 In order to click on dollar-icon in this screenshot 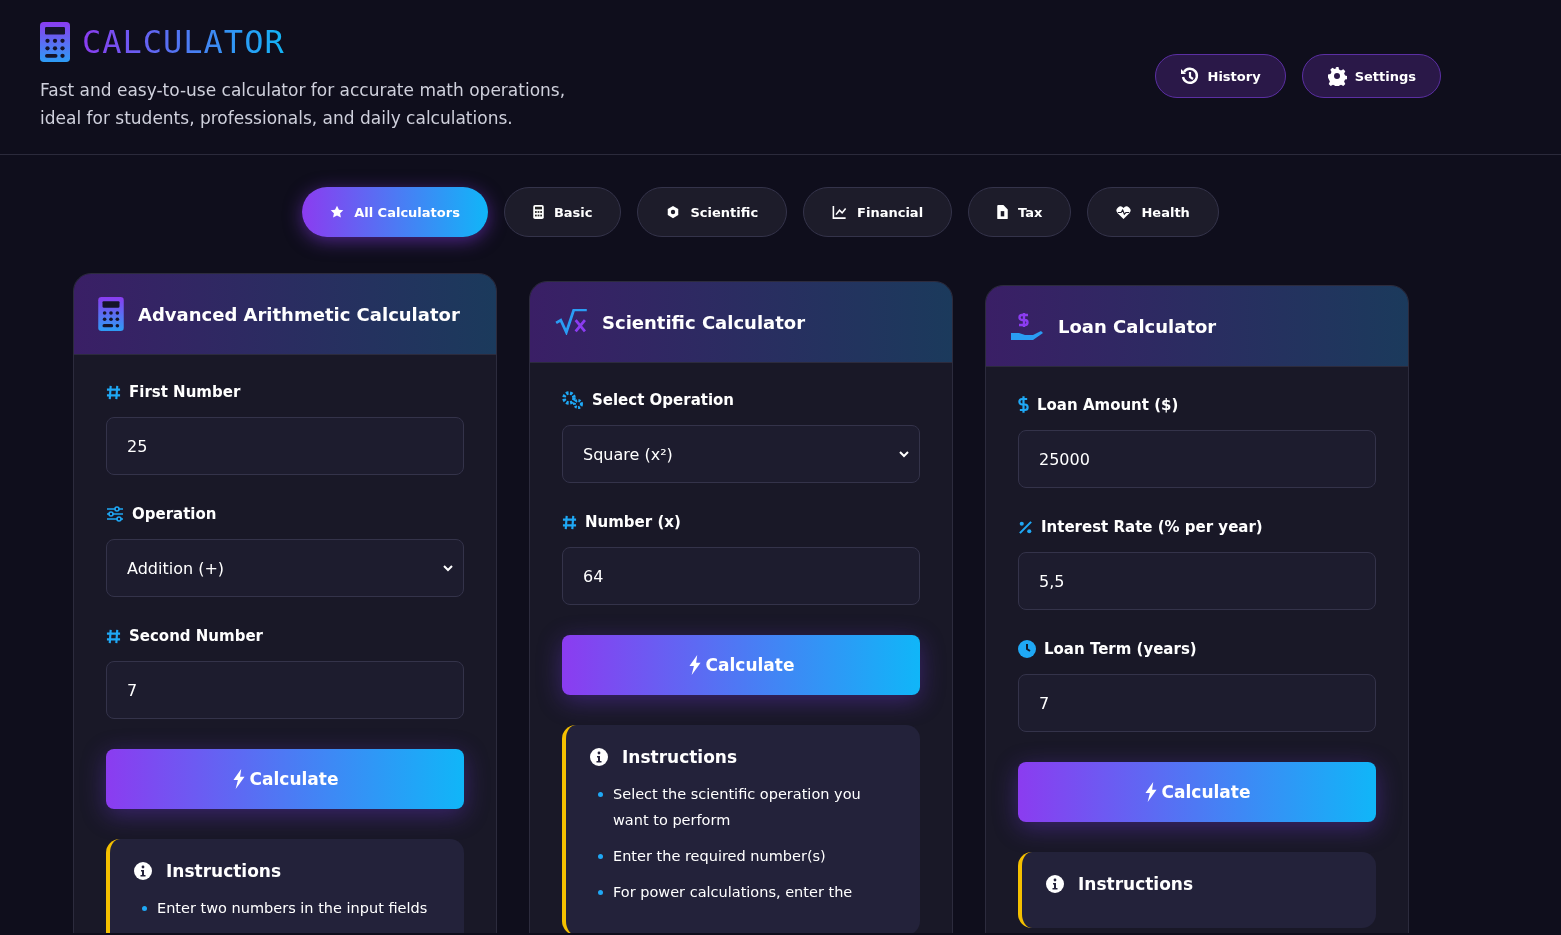, I will do `click(1023, 404)`.